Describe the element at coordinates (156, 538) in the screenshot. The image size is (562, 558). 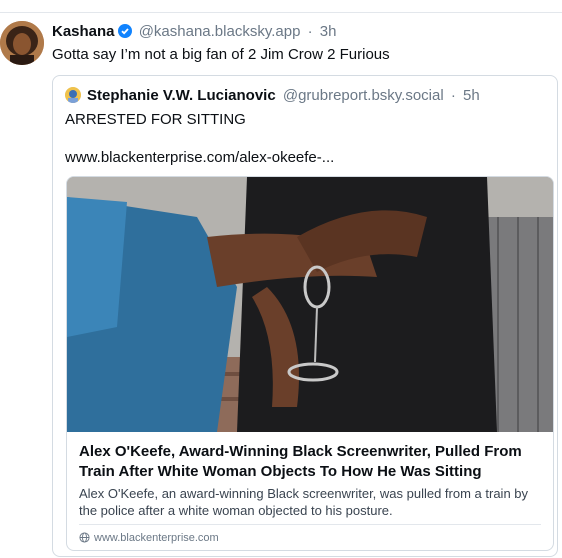
I see `link-preview-domain-text: www.blackenterprise.com` at that location.